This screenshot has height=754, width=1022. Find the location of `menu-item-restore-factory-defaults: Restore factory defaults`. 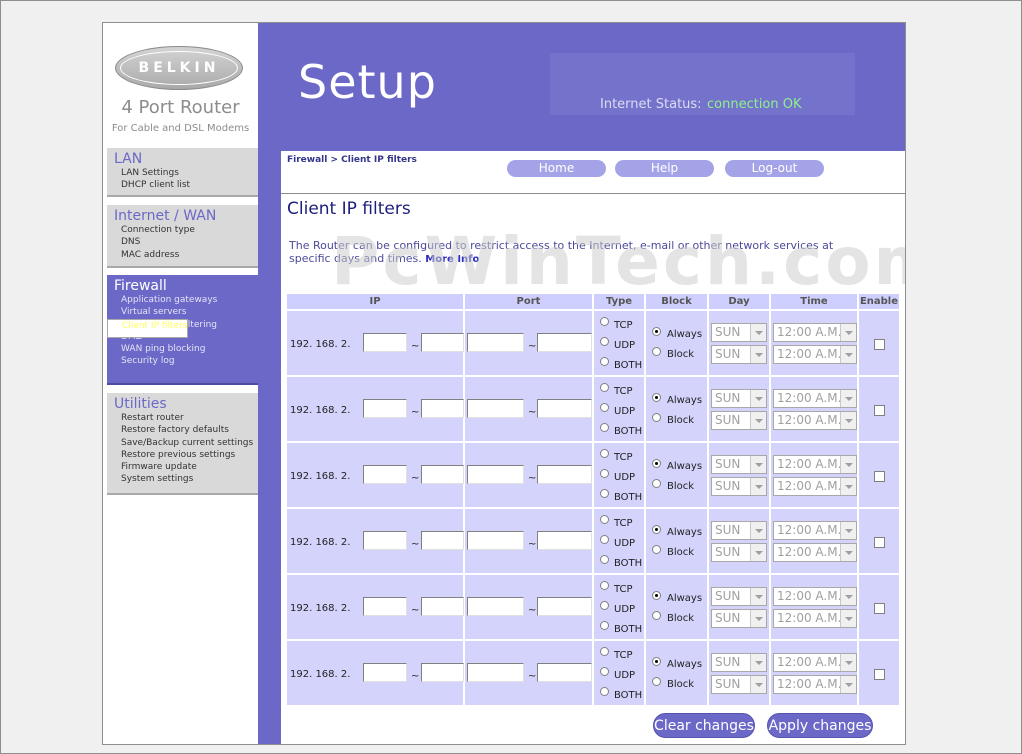

menu-item-restore-factory-defaults: Restore factory defaults is located at coordinates (182, 430).